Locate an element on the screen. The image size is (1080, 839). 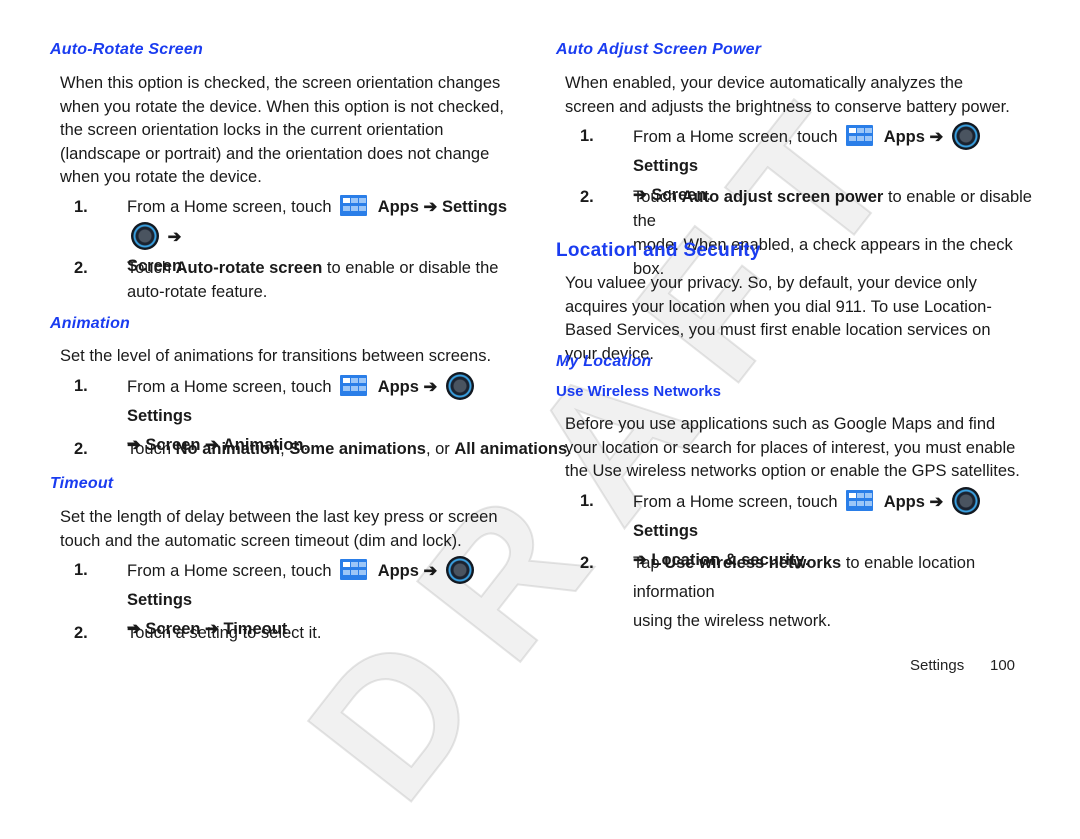
option-name: All animations is located at coordinates (511, 449).